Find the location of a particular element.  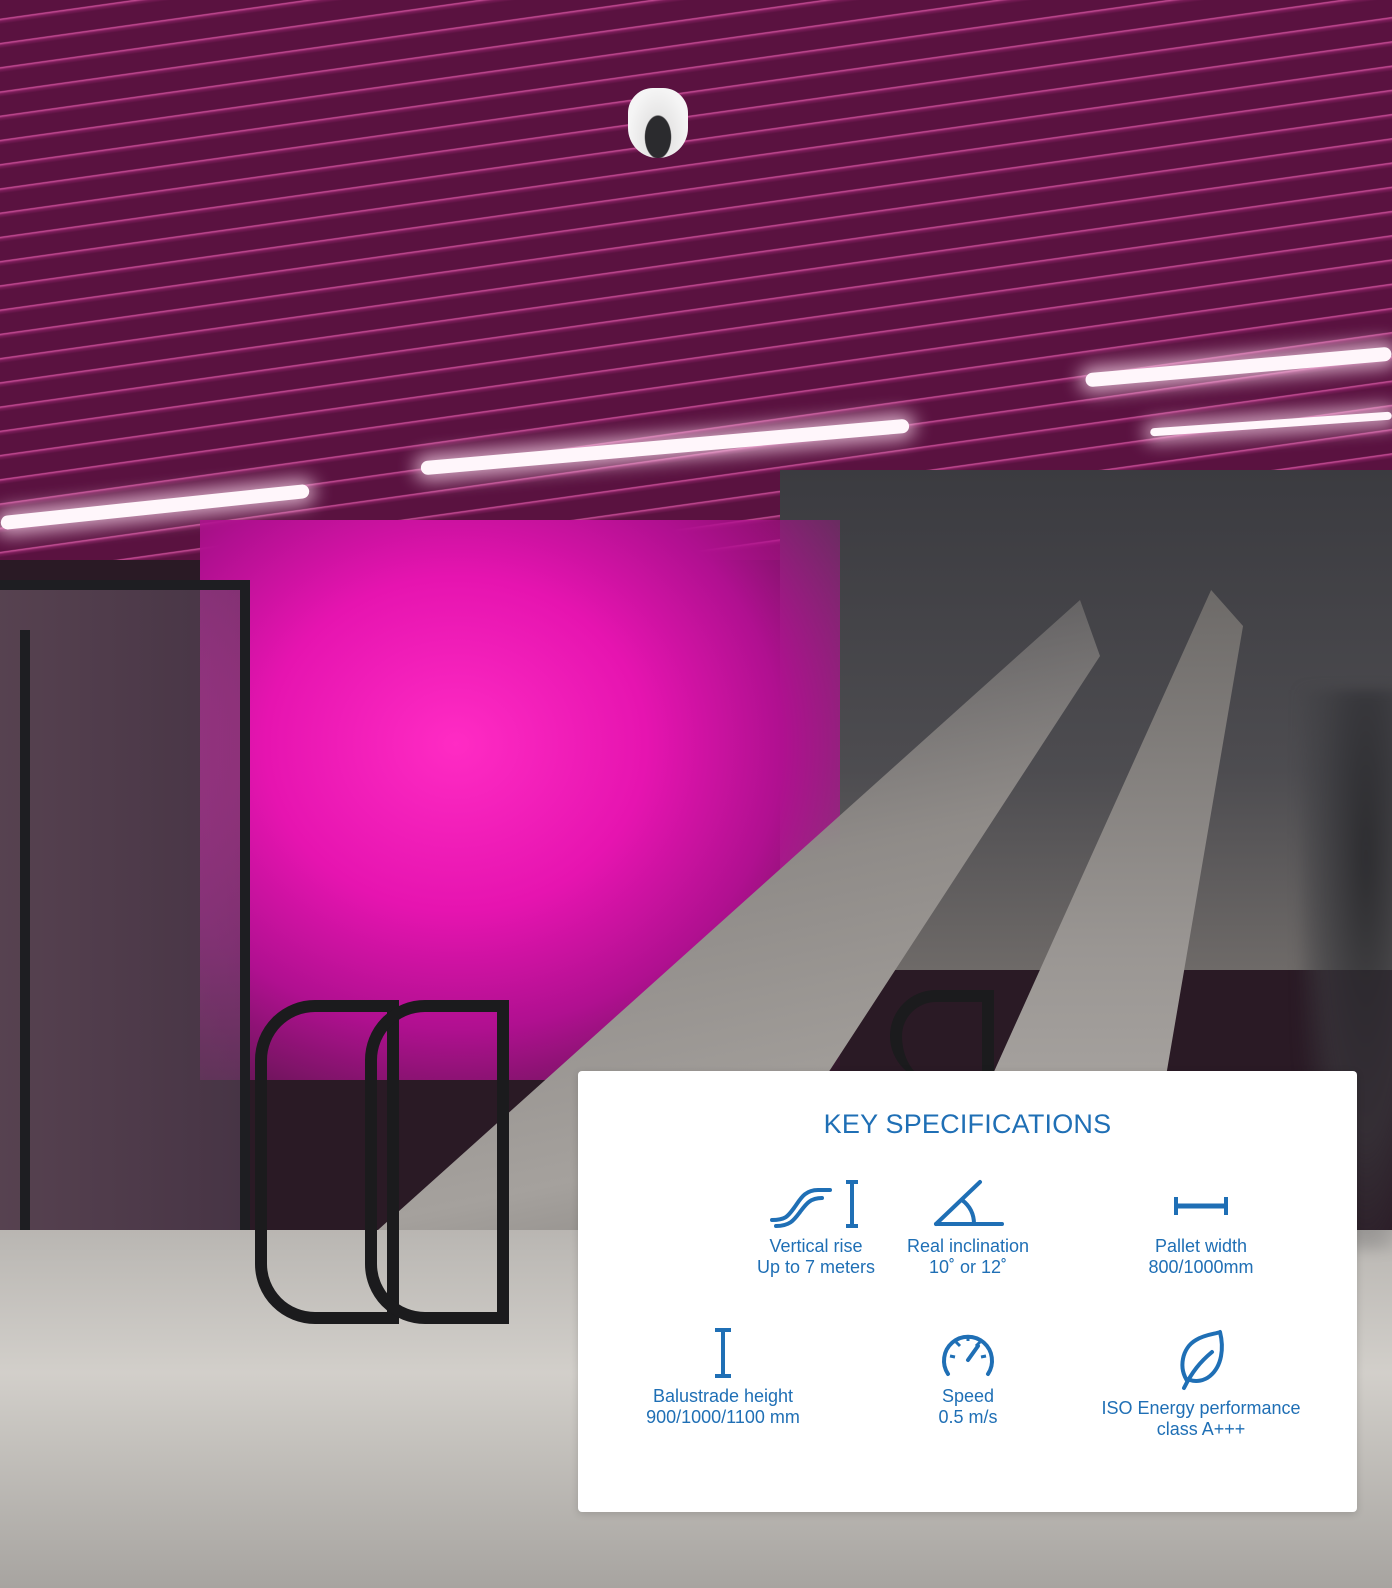

card-title: KEY SPECIFICATIONS is located at coordinates (967, 1124).